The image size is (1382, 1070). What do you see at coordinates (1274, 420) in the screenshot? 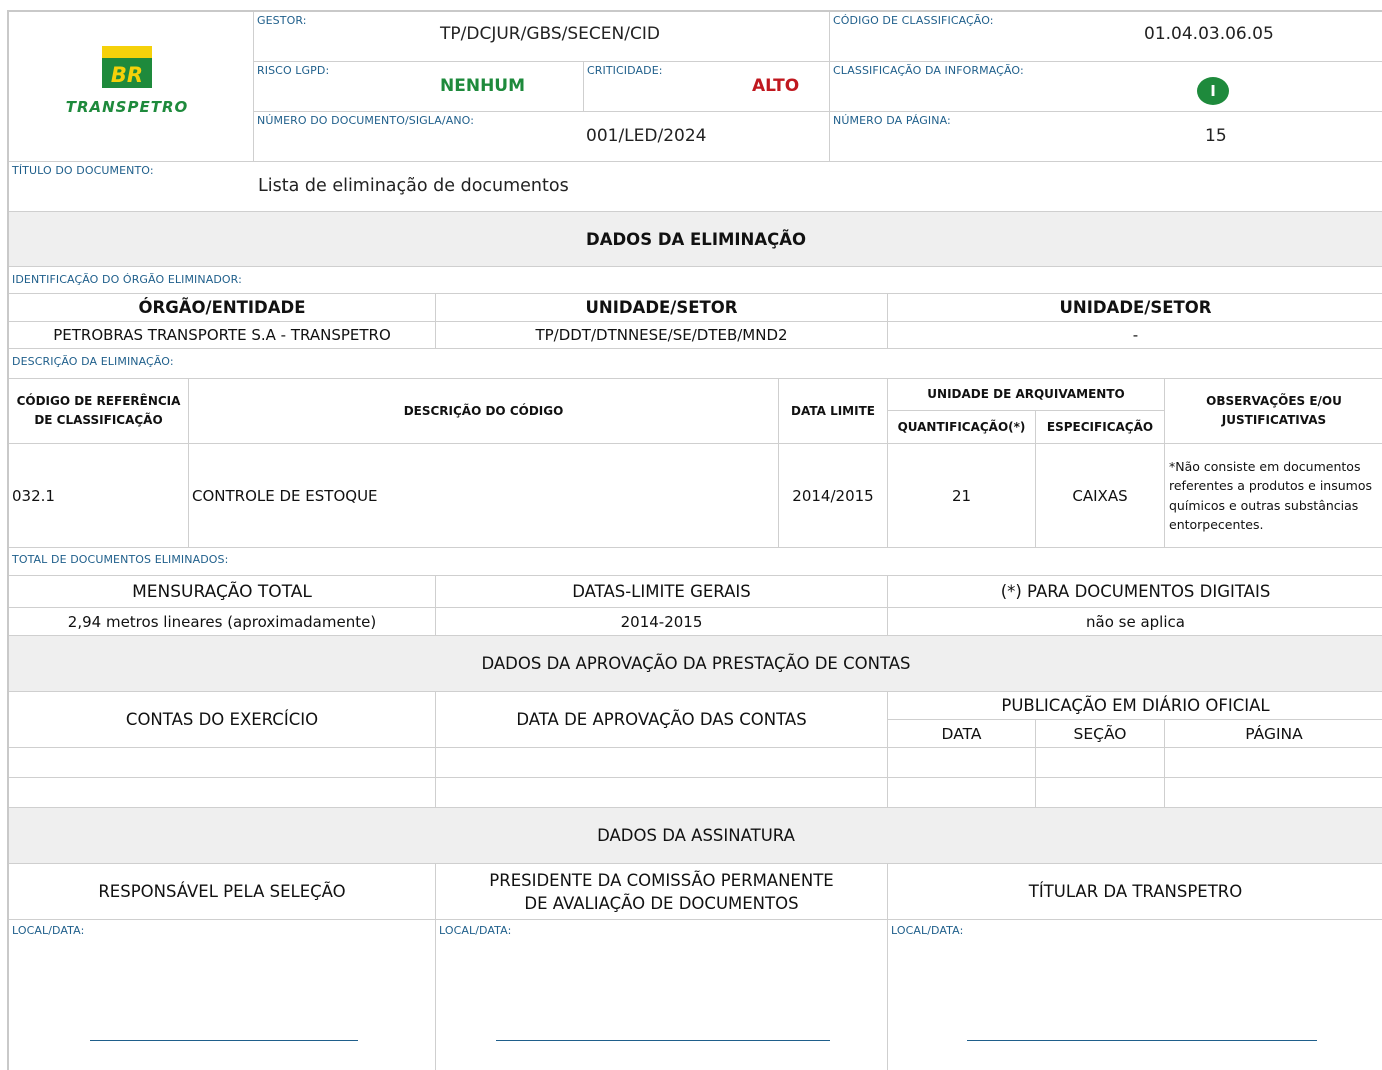
I see `observacoes-header-line2: JUSTIFICATIVAS` at bounding box center [1274, 420].